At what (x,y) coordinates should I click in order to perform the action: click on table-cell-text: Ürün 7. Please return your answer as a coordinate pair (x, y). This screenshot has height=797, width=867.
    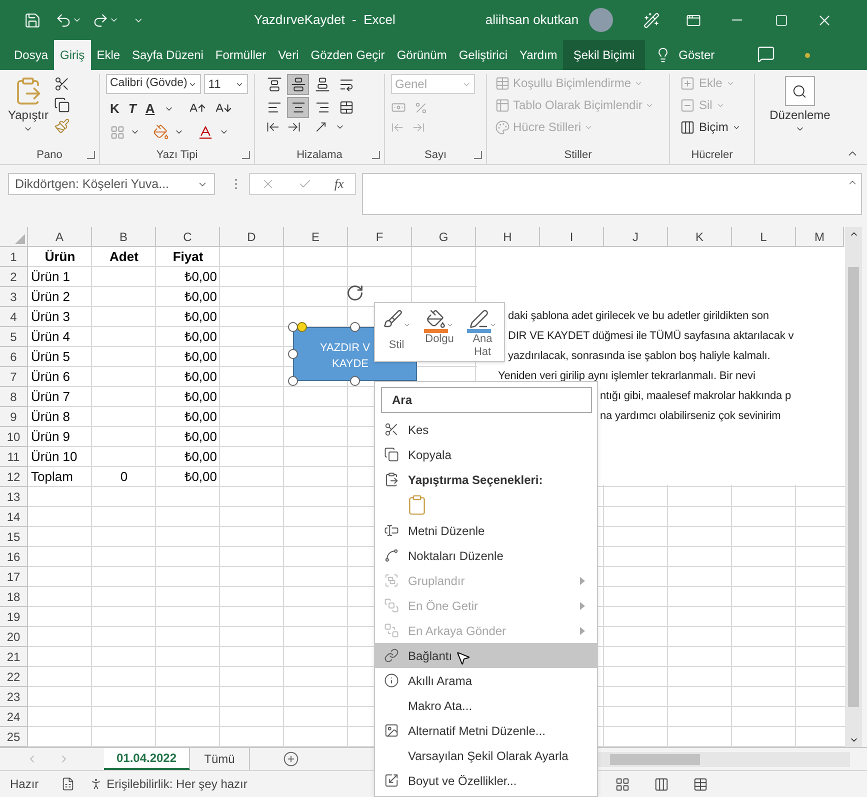
    Looking at the image, I should click on (51, 397).